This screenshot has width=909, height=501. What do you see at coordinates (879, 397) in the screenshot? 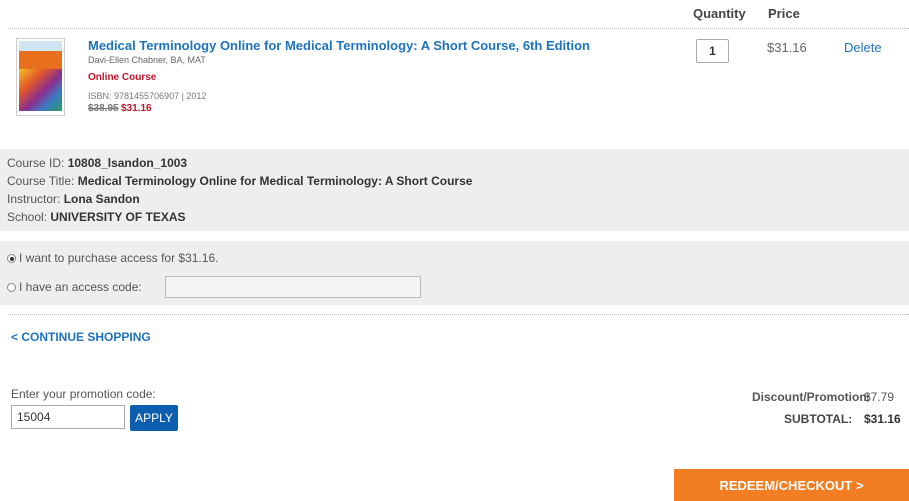
I see `discount-value: $7.79` at bounding box center [879, 397].